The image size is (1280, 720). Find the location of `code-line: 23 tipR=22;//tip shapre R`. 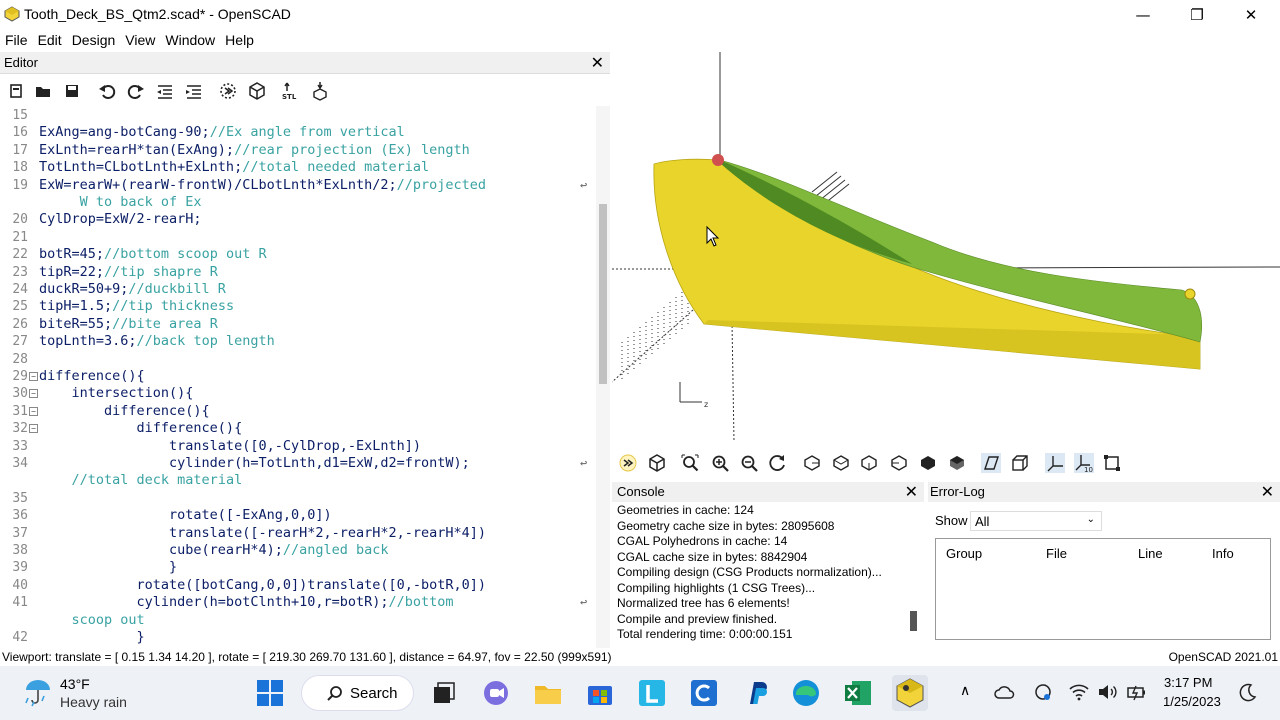

code-line: 23 tipR=22;//tip shapre R is located at coordinates (298, 272).